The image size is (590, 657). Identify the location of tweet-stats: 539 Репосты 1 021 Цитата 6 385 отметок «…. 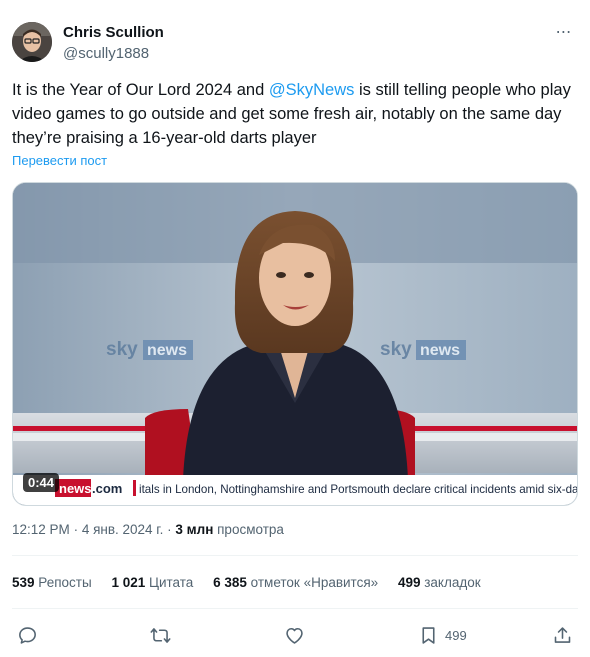
(254, 582).